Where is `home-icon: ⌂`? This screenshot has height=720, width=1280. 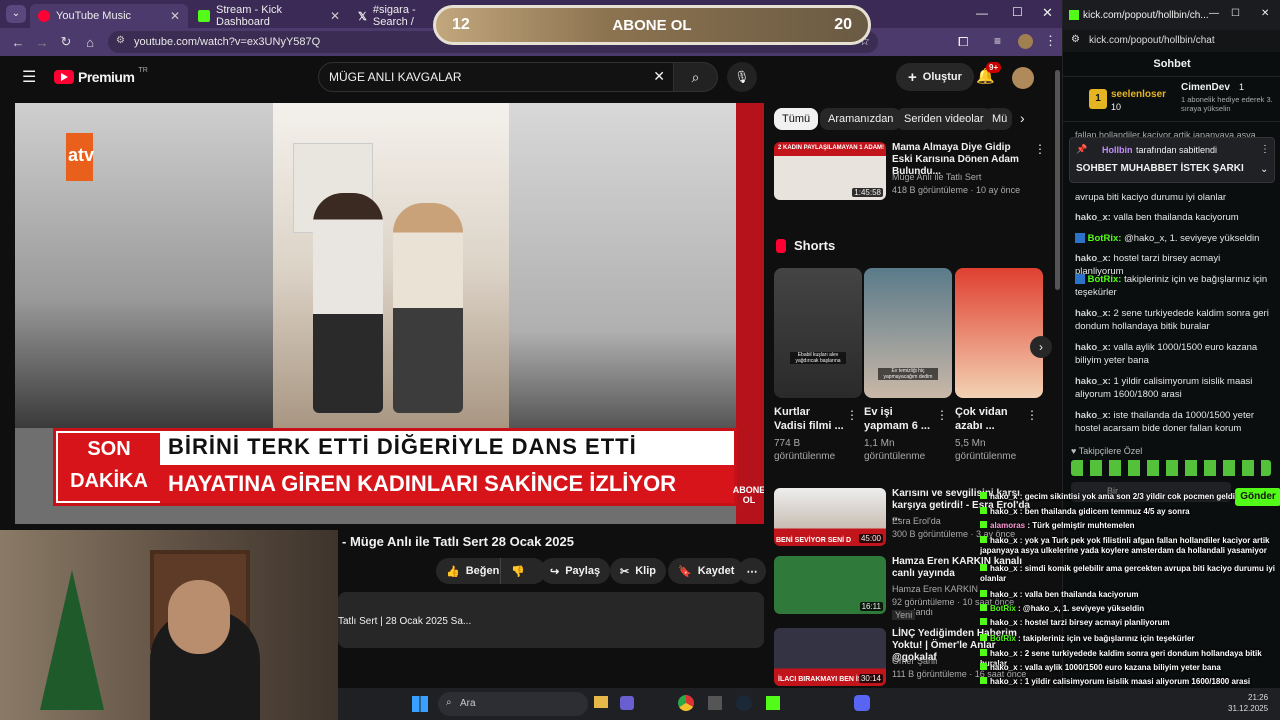 home-icon: ⌂ is located at coordinates (90, 42).